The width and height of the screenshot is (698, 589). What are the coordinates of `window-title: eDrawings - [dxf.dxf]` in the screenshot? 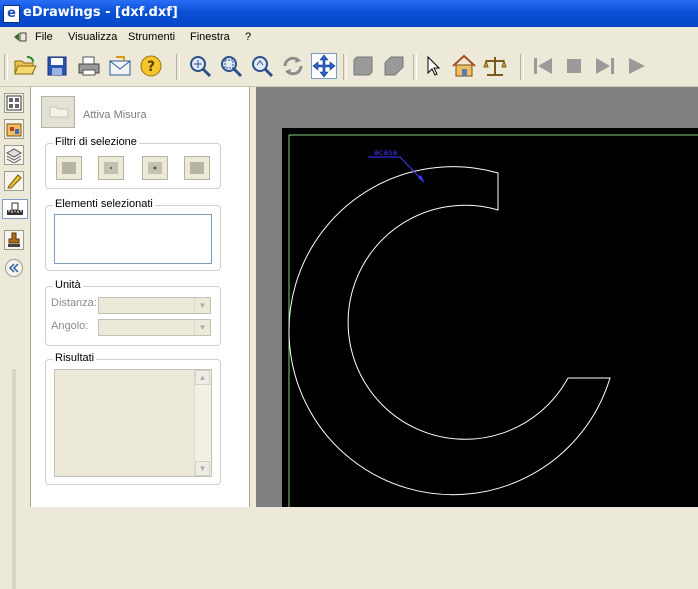 It's located at (100, 12).